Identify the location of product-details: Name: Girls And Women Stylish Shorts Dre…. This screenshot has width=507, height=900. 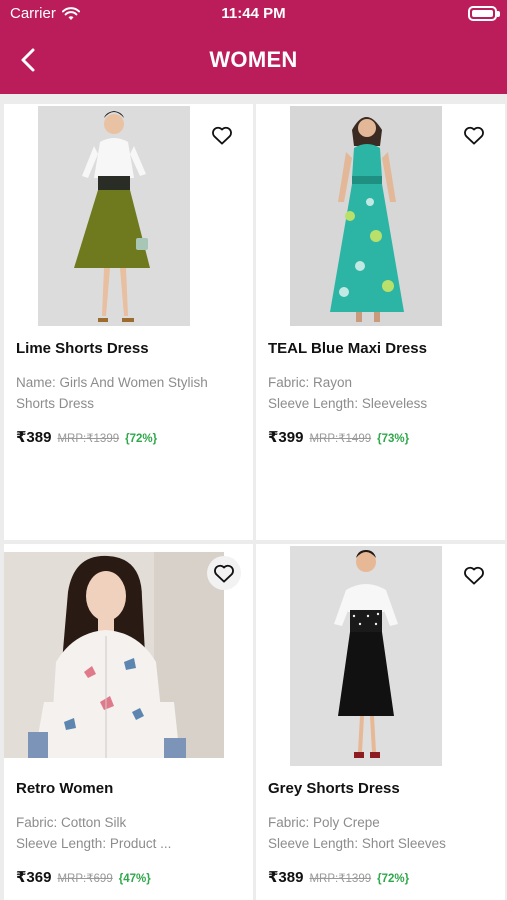
(132, 393).